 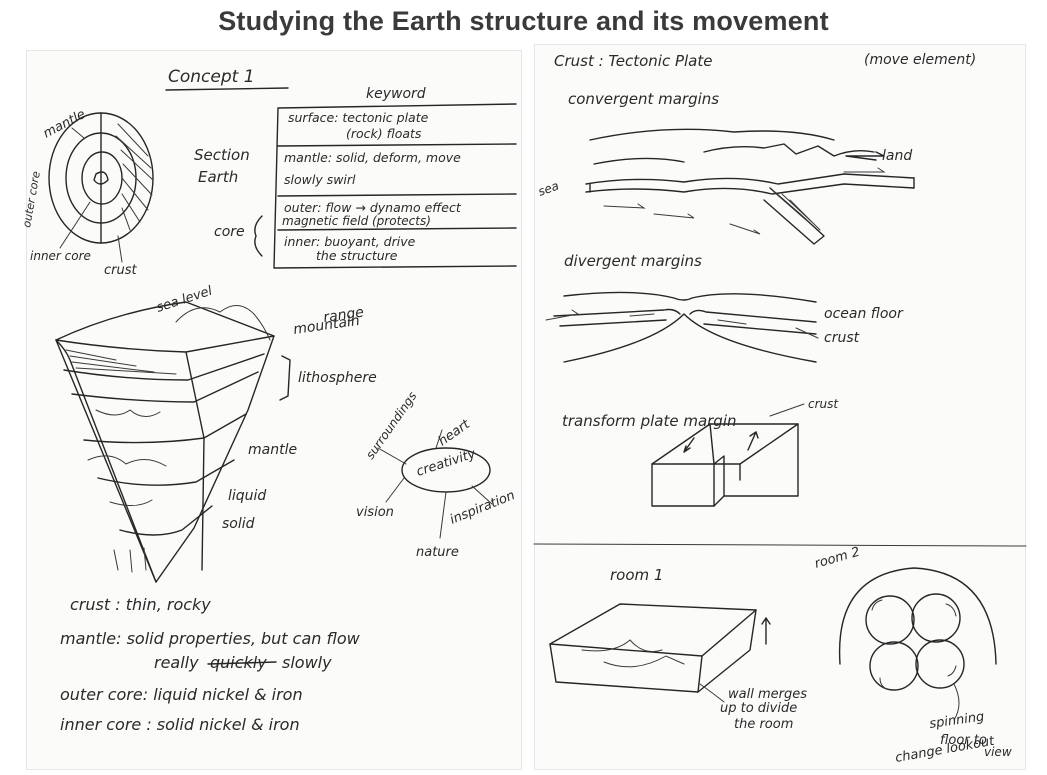 What do you see at coordinates (181, 694) in the screenshot?
I see `note-outer-core: outer core: liquid nickel & iron` at bounding box center [181, 694].